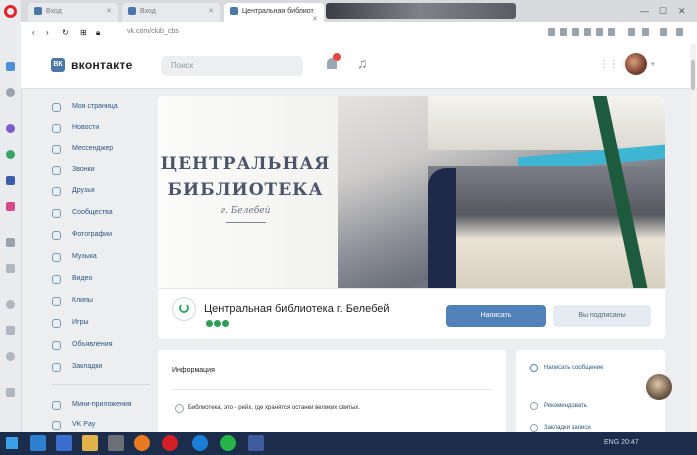 The image size is (697, 455). I want to click on bookmark-icon, so click(56, 367).